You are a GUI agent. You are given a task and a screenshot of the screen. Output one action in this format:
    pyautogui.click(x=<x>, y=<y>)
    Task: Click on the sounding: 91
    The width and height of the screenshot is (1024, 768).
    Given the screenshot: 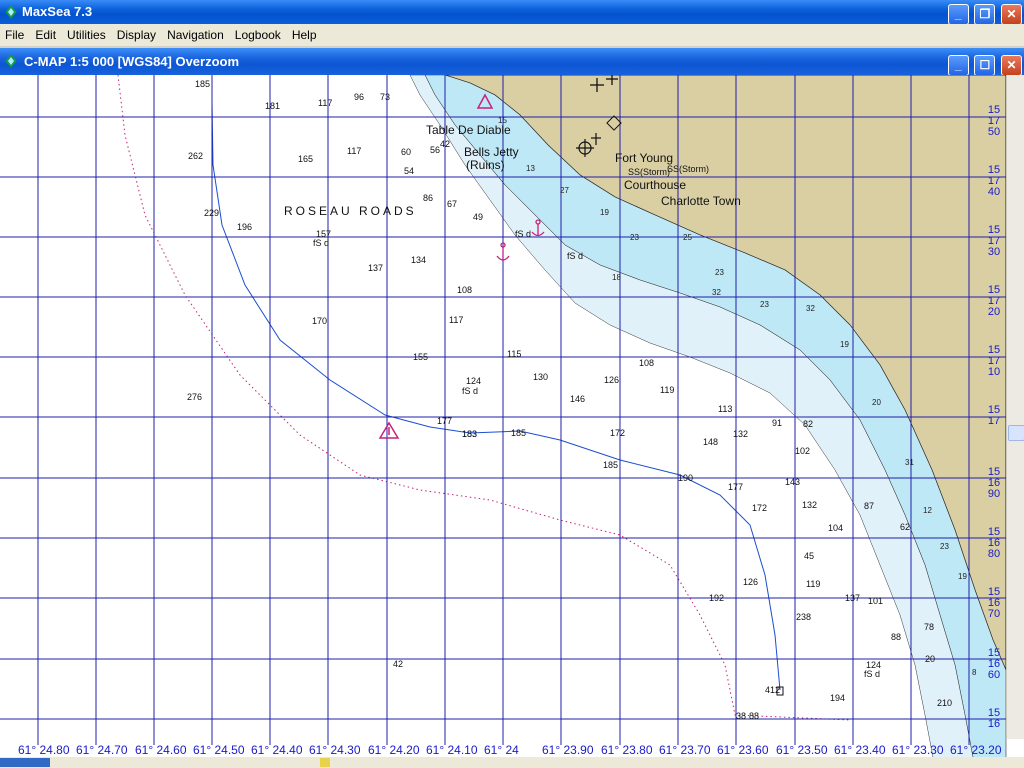 What is the action you would take?
    pyautogui.click(x=777, y=423)
    